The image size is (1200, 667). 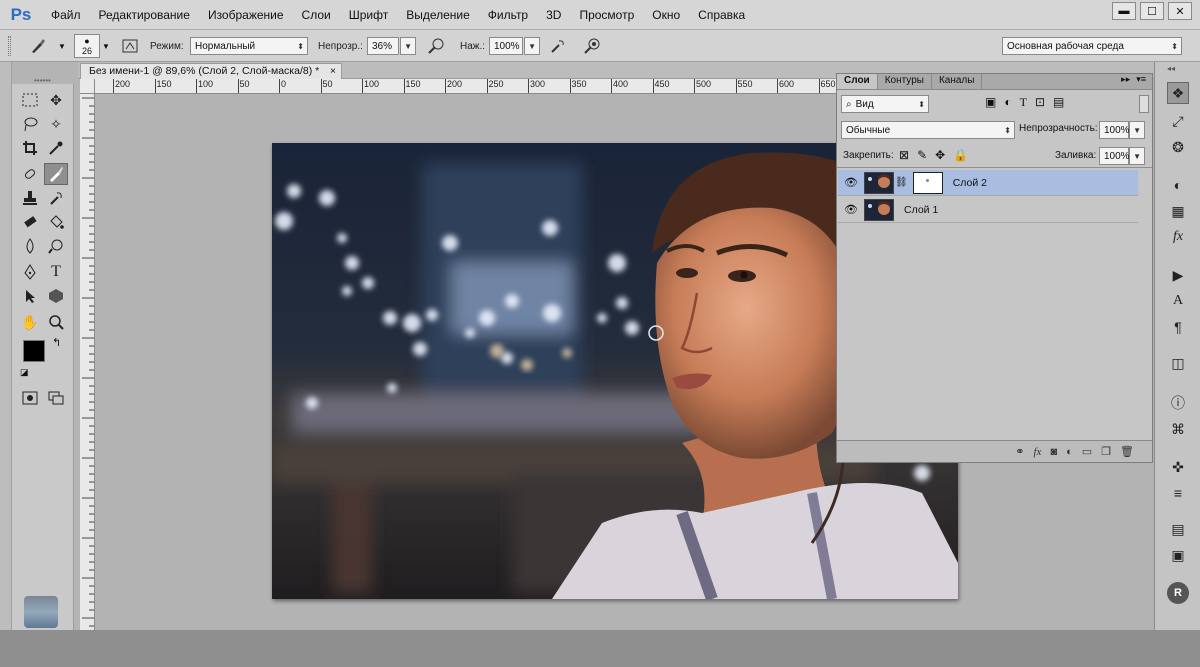 What do you see at coordinates (1069, 452) in the screenshot?
I see `new-adjustment-icon: ◐` at bounding box center [1069, 452].